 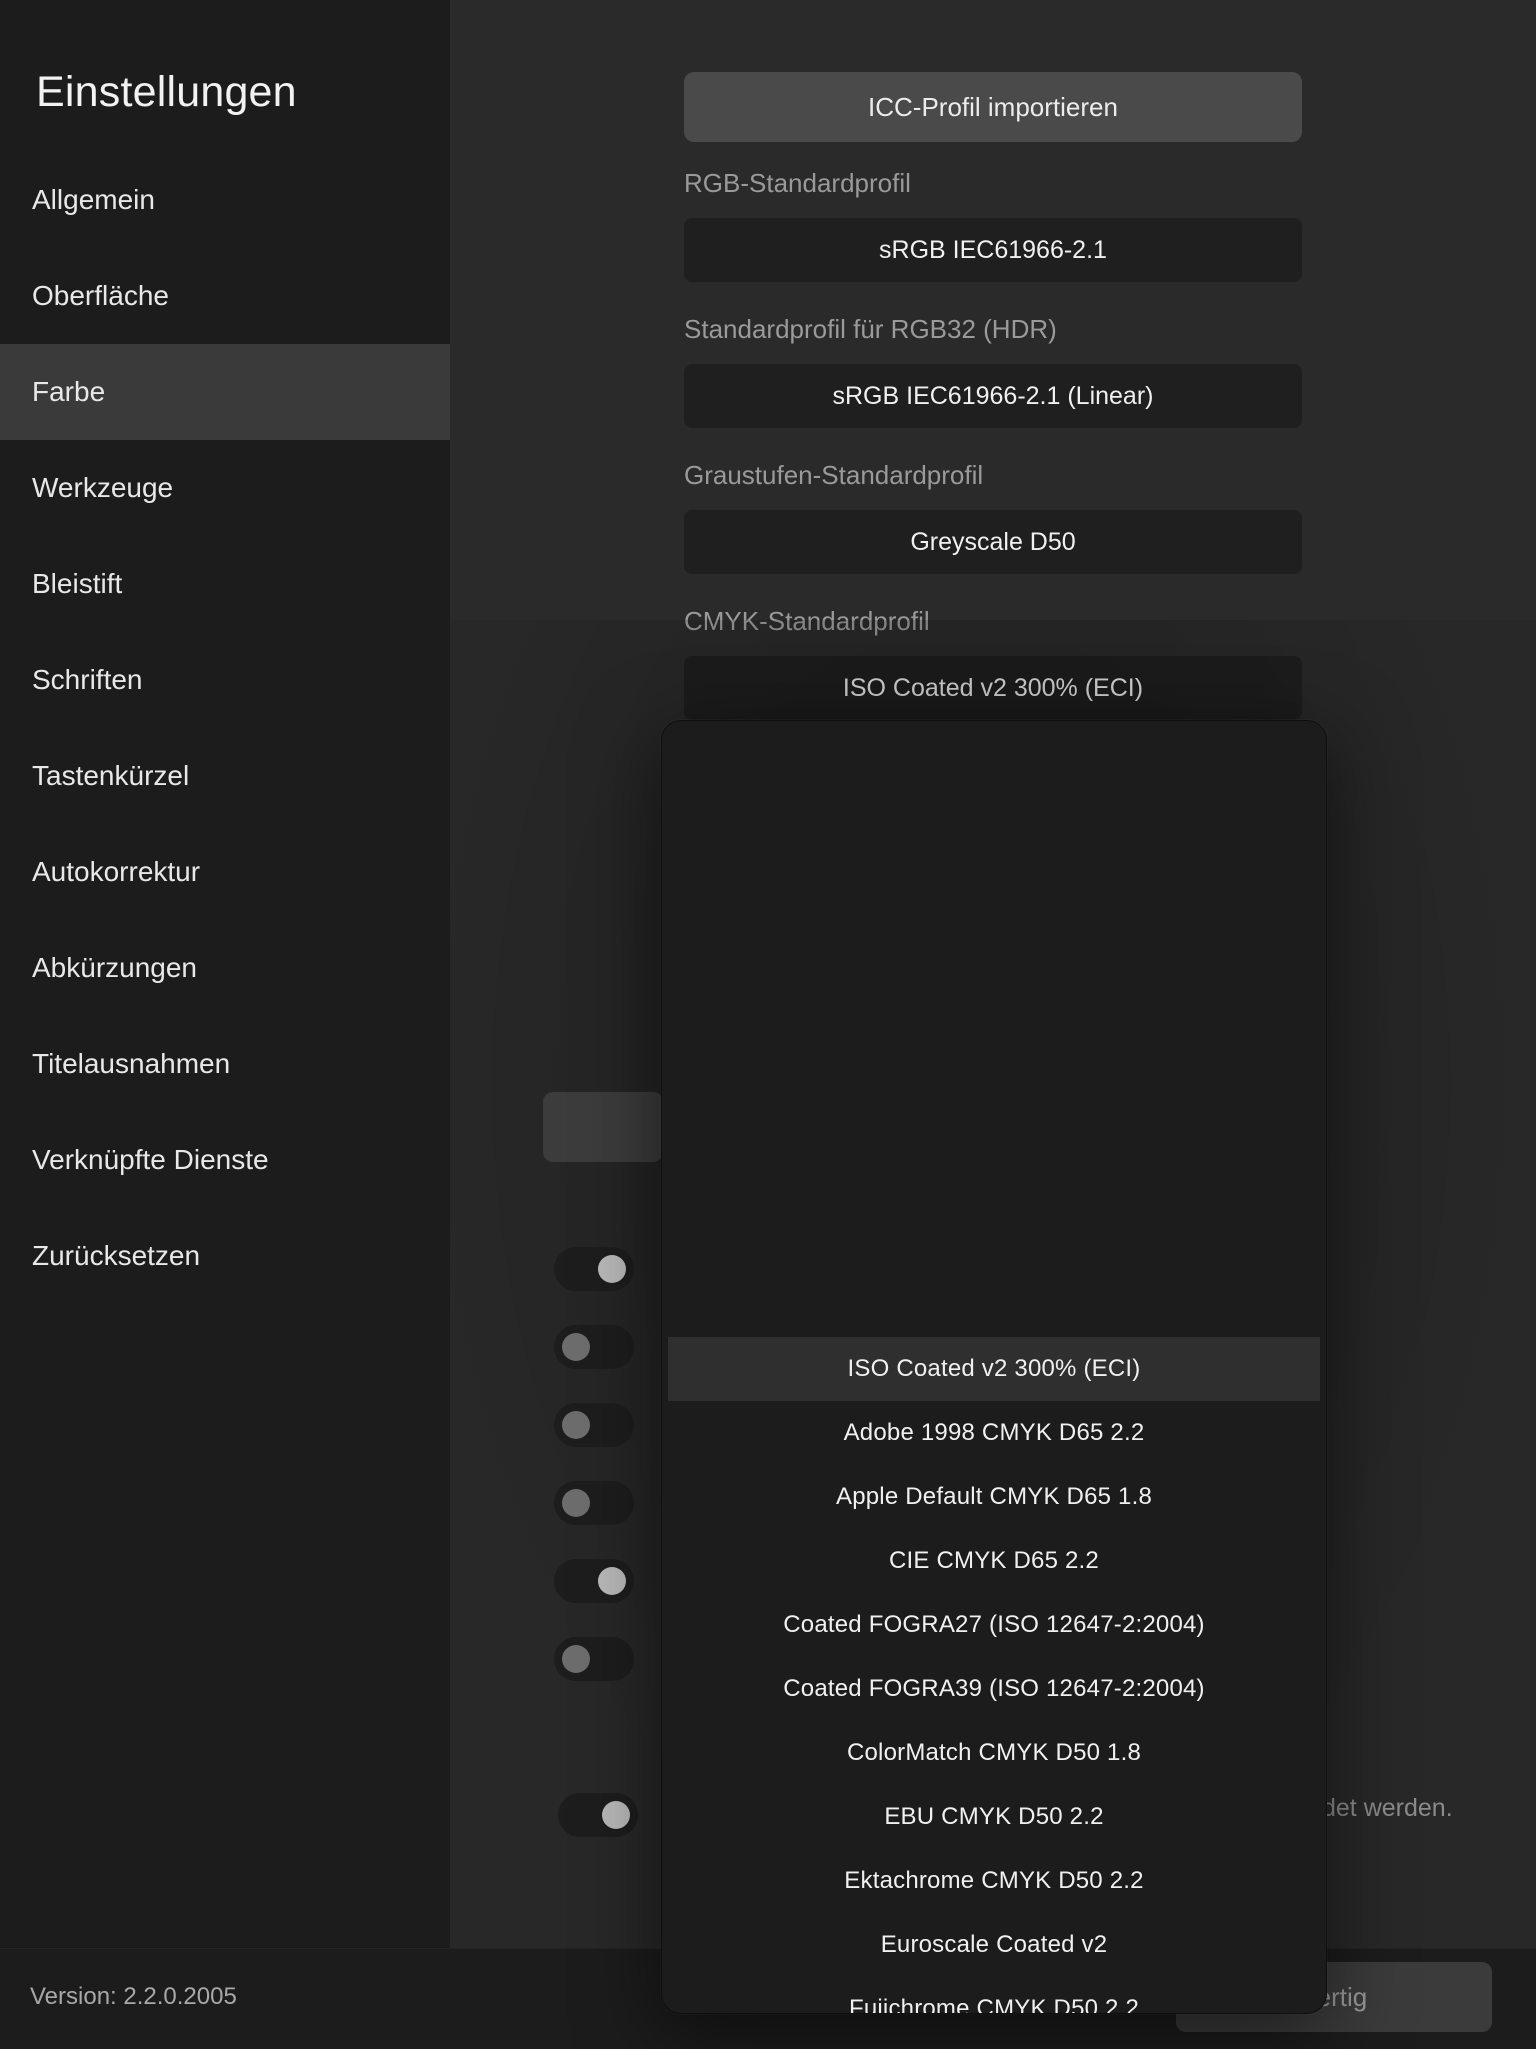 What do you see at coordinates (993, 107) in the screenshot?
I see `import-icc-profile-button: ICC-Profil importieren` at bounding box center [993, 107].